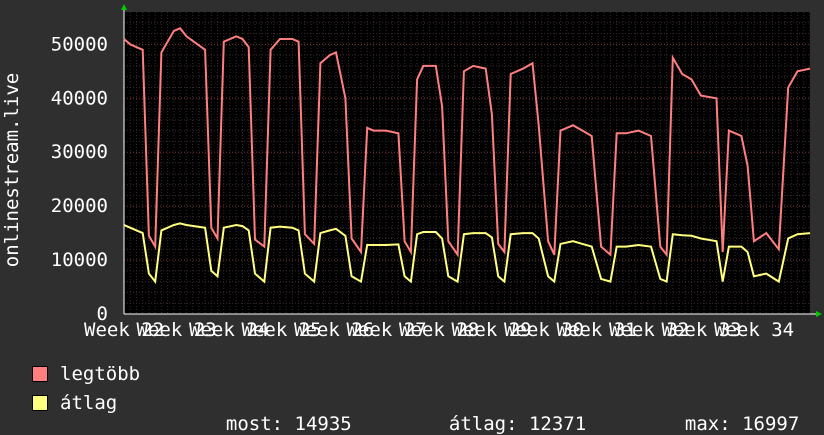 This screenshot has height=435, width=824. Describe the element at coordinates (819, 314) in the screenshot. I see `x-axis-arrow` at that location.